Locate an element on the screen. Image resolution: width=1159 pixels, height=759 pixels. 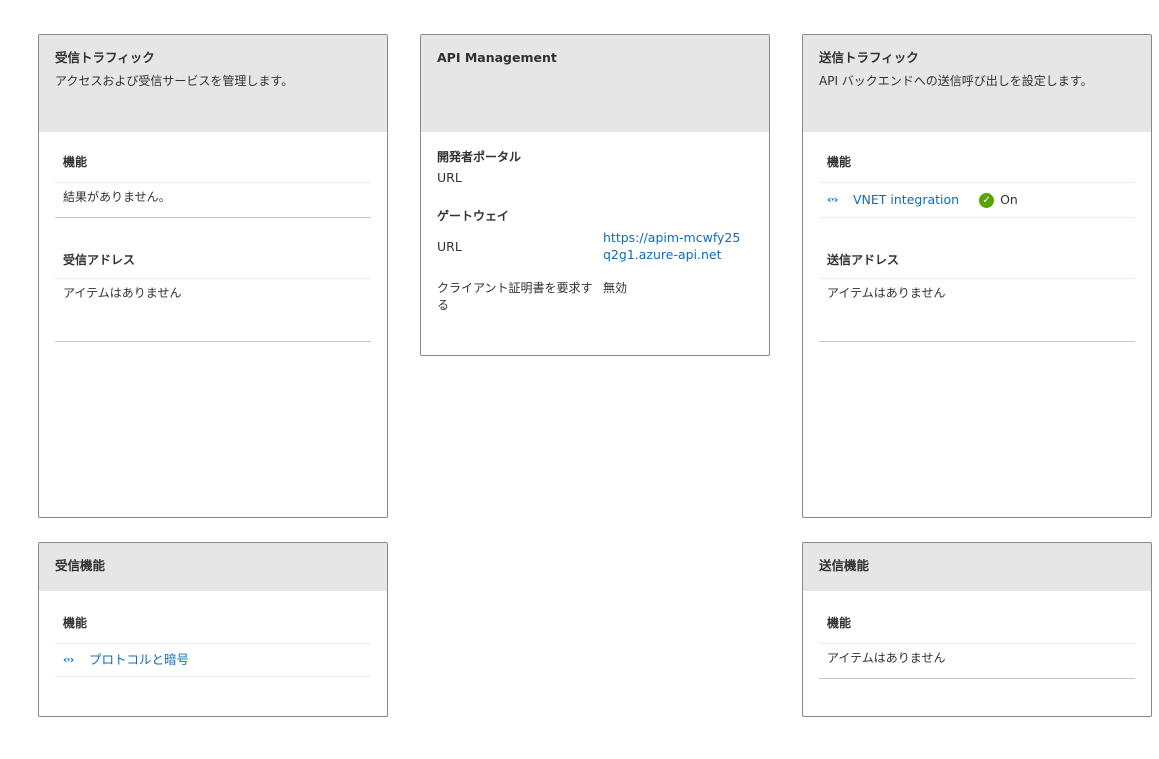
gateway-url-label: URL is located at coordinates (449, 246).